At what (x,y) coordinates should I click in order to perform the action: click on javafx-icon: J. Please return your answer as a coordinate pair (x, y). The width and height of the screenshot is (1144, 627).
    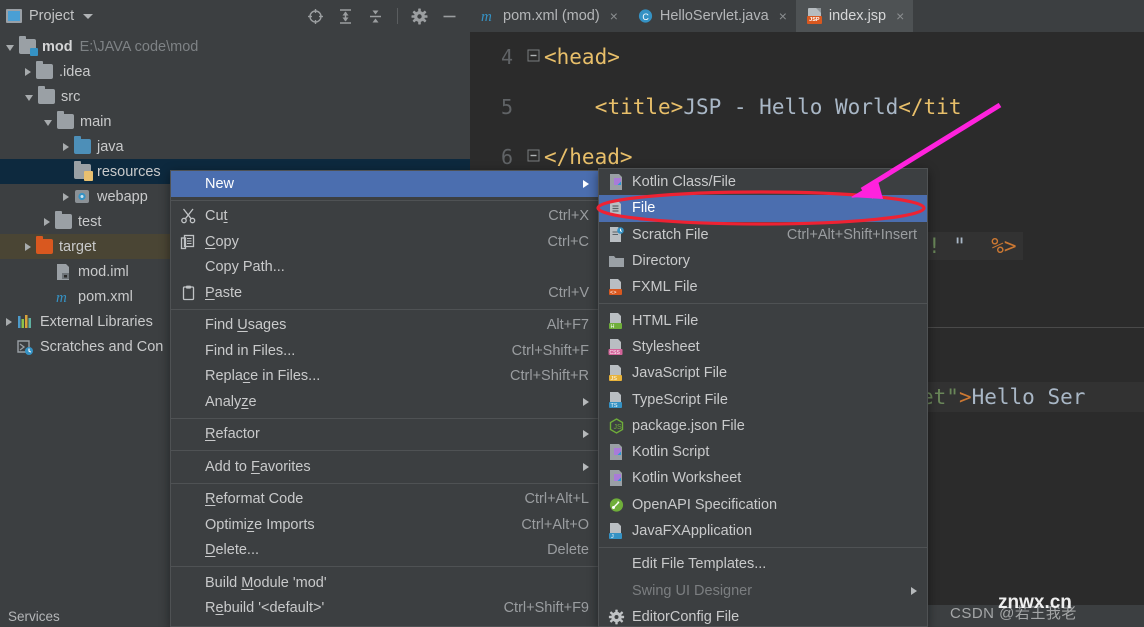
    Looking at the image, I should click on (616, 531).